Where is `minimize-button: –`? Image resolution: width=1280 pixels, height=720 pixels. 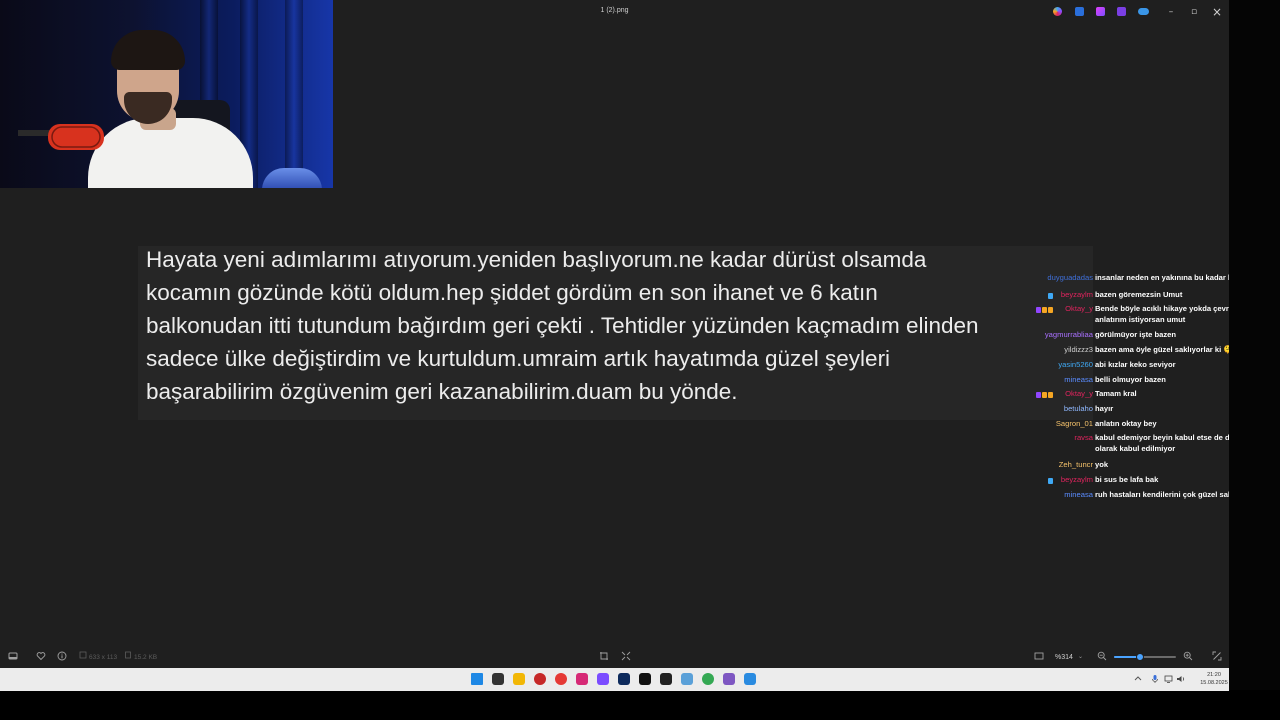
minimize-button: – is located at coordinates (1171, 12).